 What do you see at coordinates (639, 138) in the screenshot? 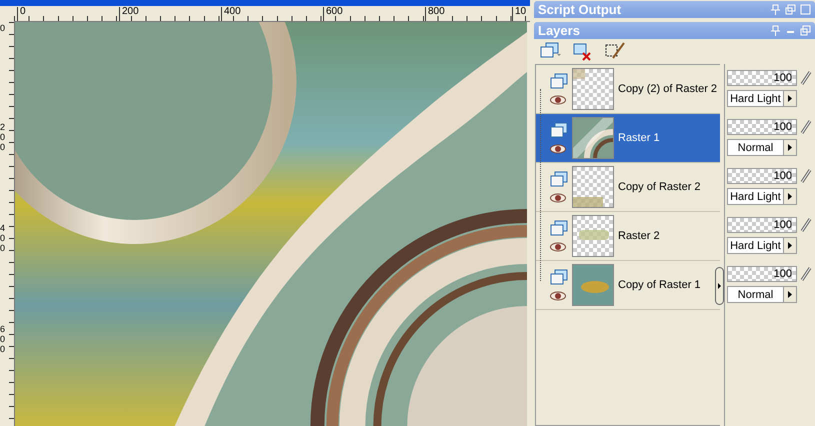
I see `layer-name: Raster 1` at bounding box center [639, 138].